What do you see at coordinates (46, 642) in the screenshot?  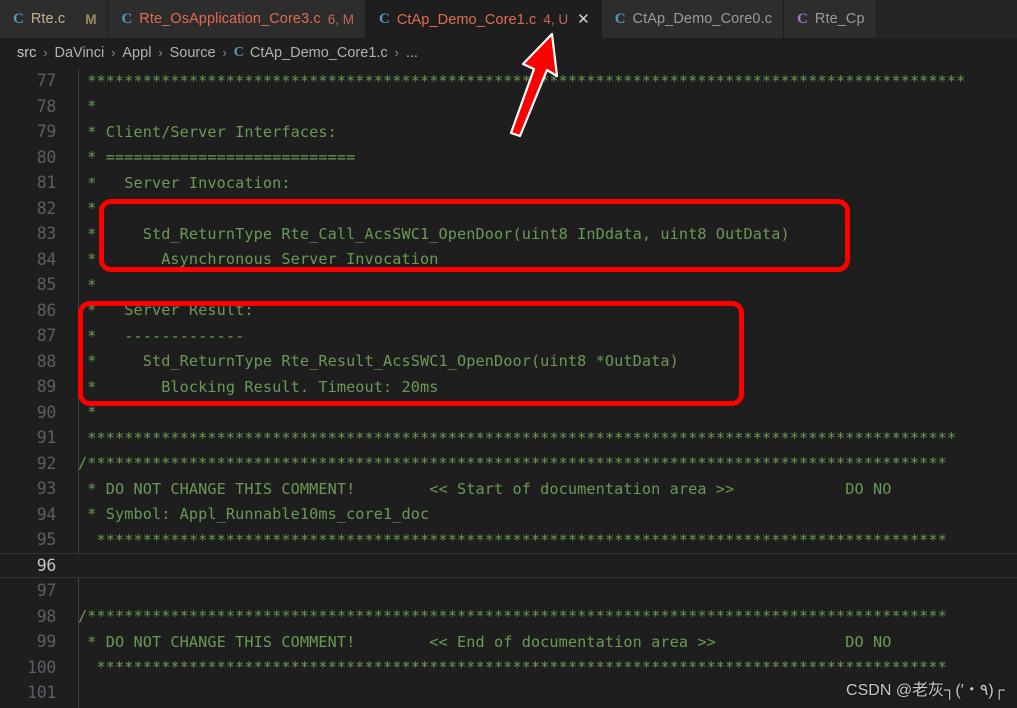 I see `line-number: 99` at bounding box center [46, 642].